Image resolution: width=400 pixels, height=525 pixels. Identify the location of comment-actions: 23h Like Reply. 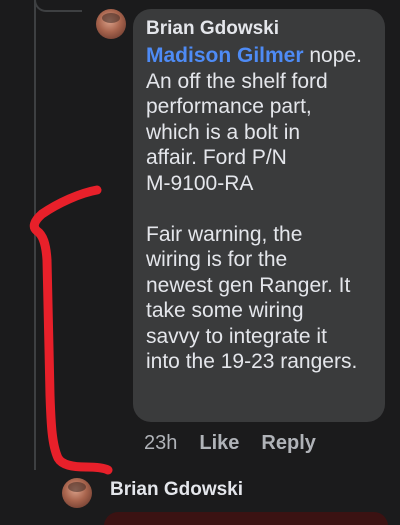
(230, 443).